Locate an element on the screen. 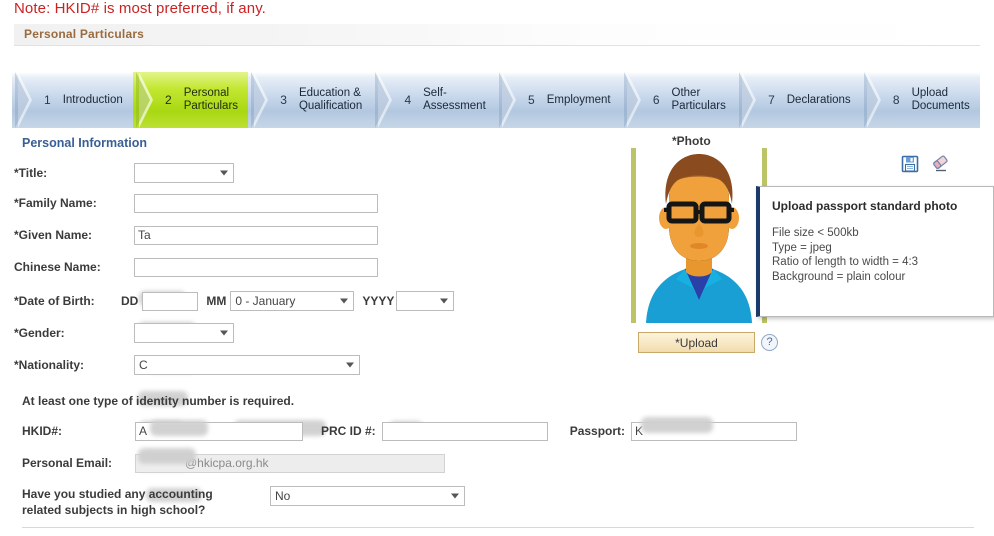 This screenshot has height=536, width=994. field-row-title: *Title: is located at coordinates (124, 173).